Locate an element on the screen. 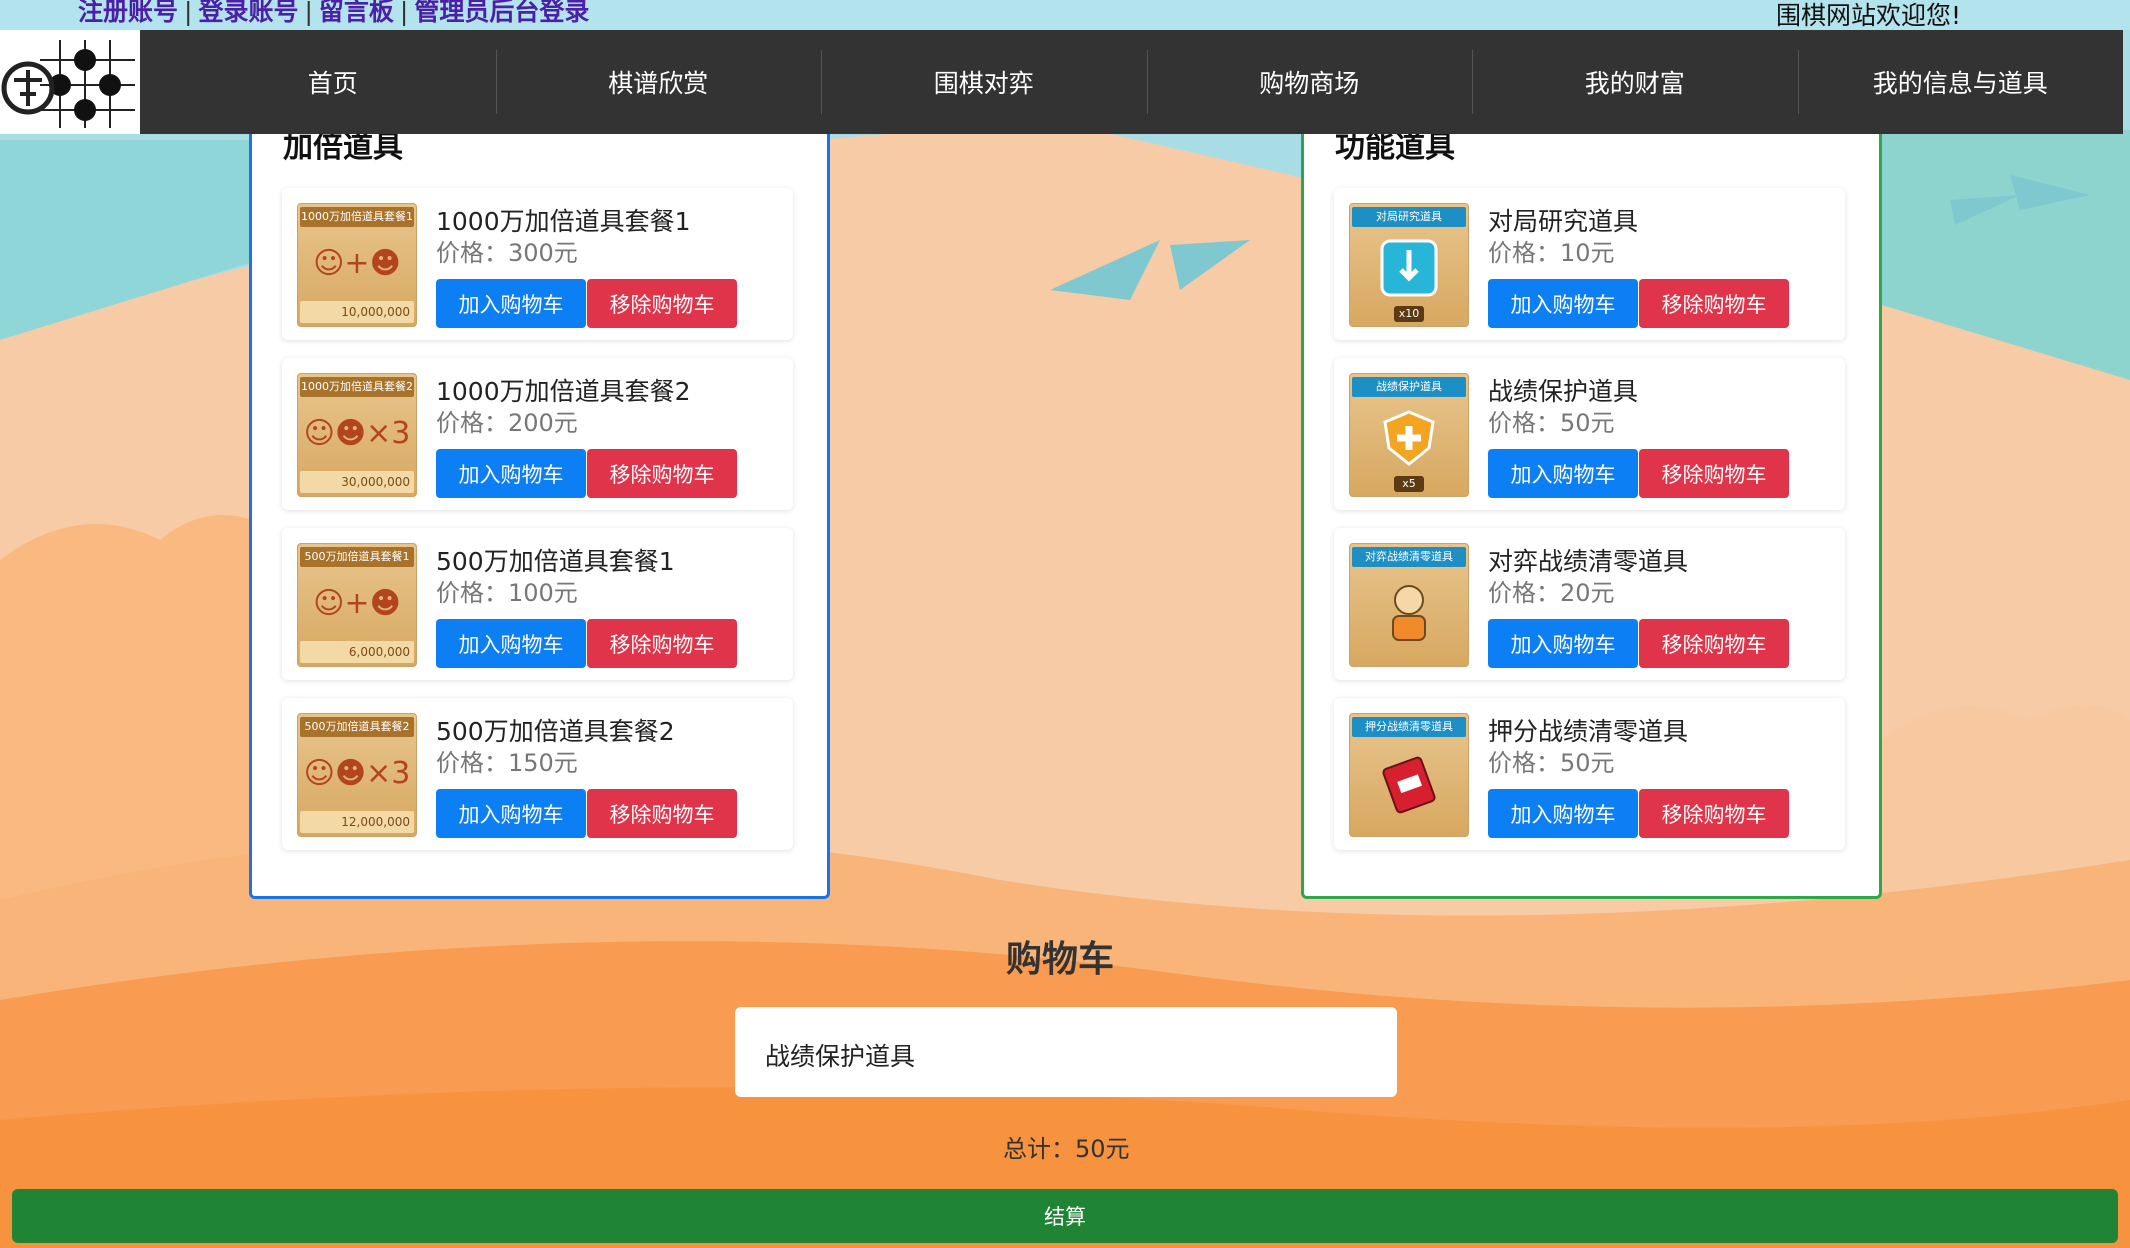 This screenshot has height=1248, width=2130. thumbnail-title: 500万加倍道具套餐1 is located at coordinates (357, 557).